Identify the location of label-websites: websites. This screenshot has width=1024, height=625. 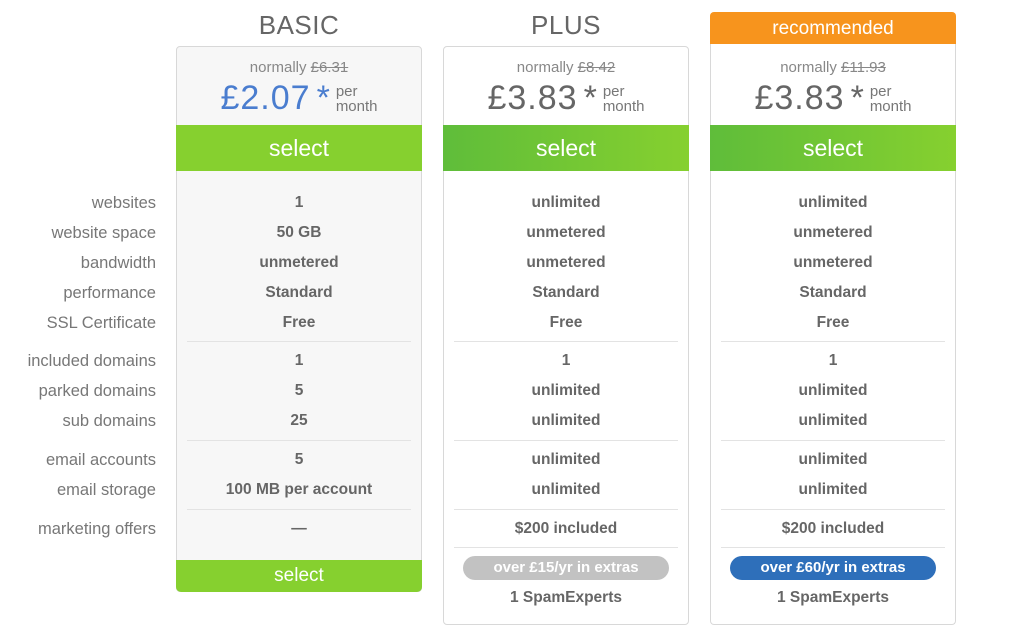
(123, 203).